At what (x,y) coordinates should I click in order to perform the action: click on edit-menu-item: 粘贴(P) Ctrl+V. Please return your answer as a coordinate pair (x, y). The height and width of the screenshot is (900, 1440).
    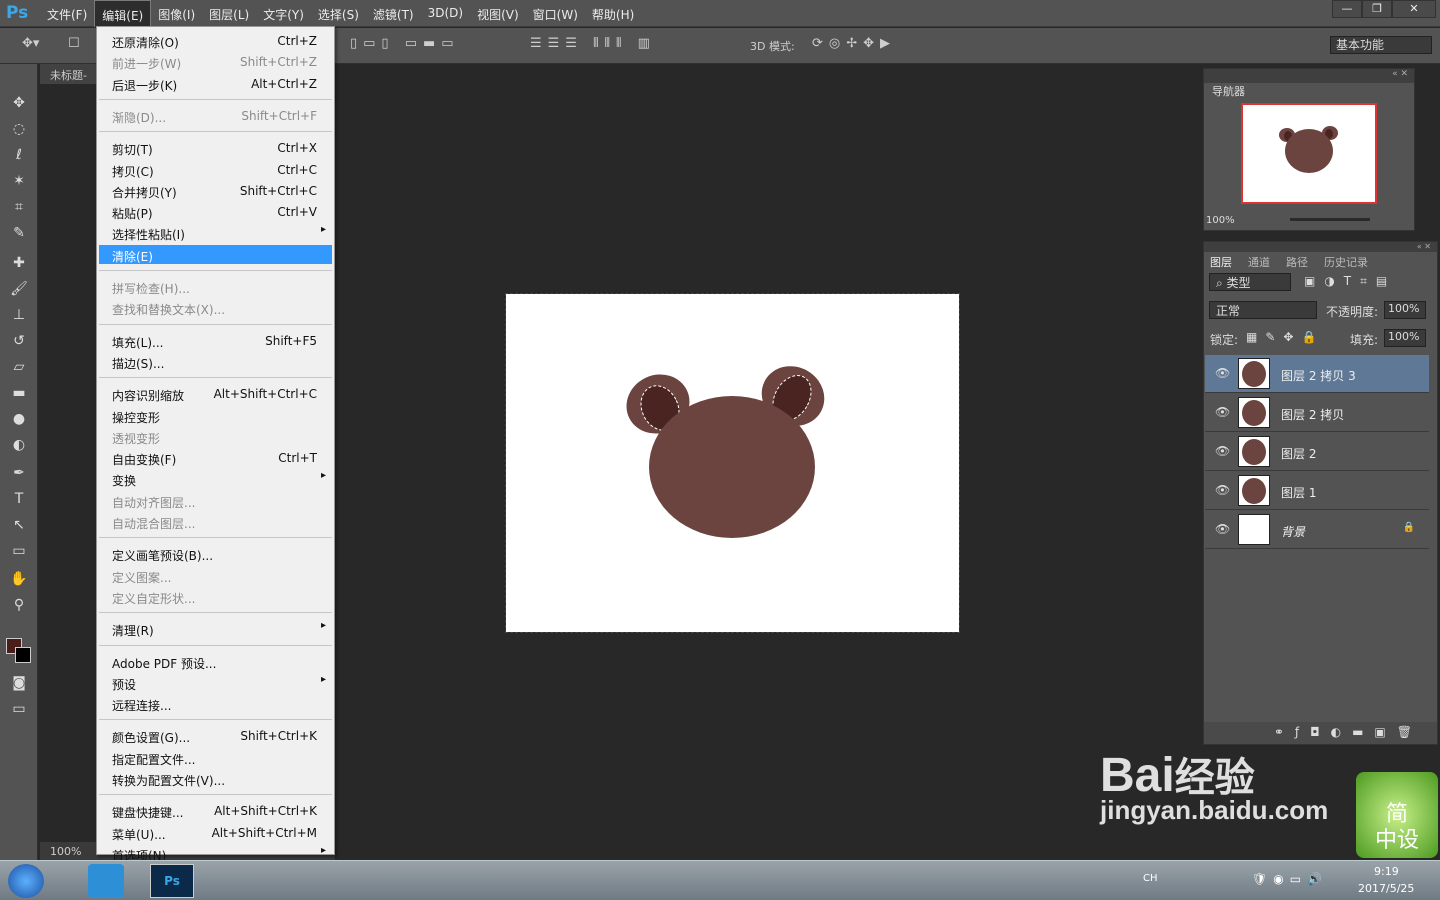
    Looking at the image, I should click on (215, 211).